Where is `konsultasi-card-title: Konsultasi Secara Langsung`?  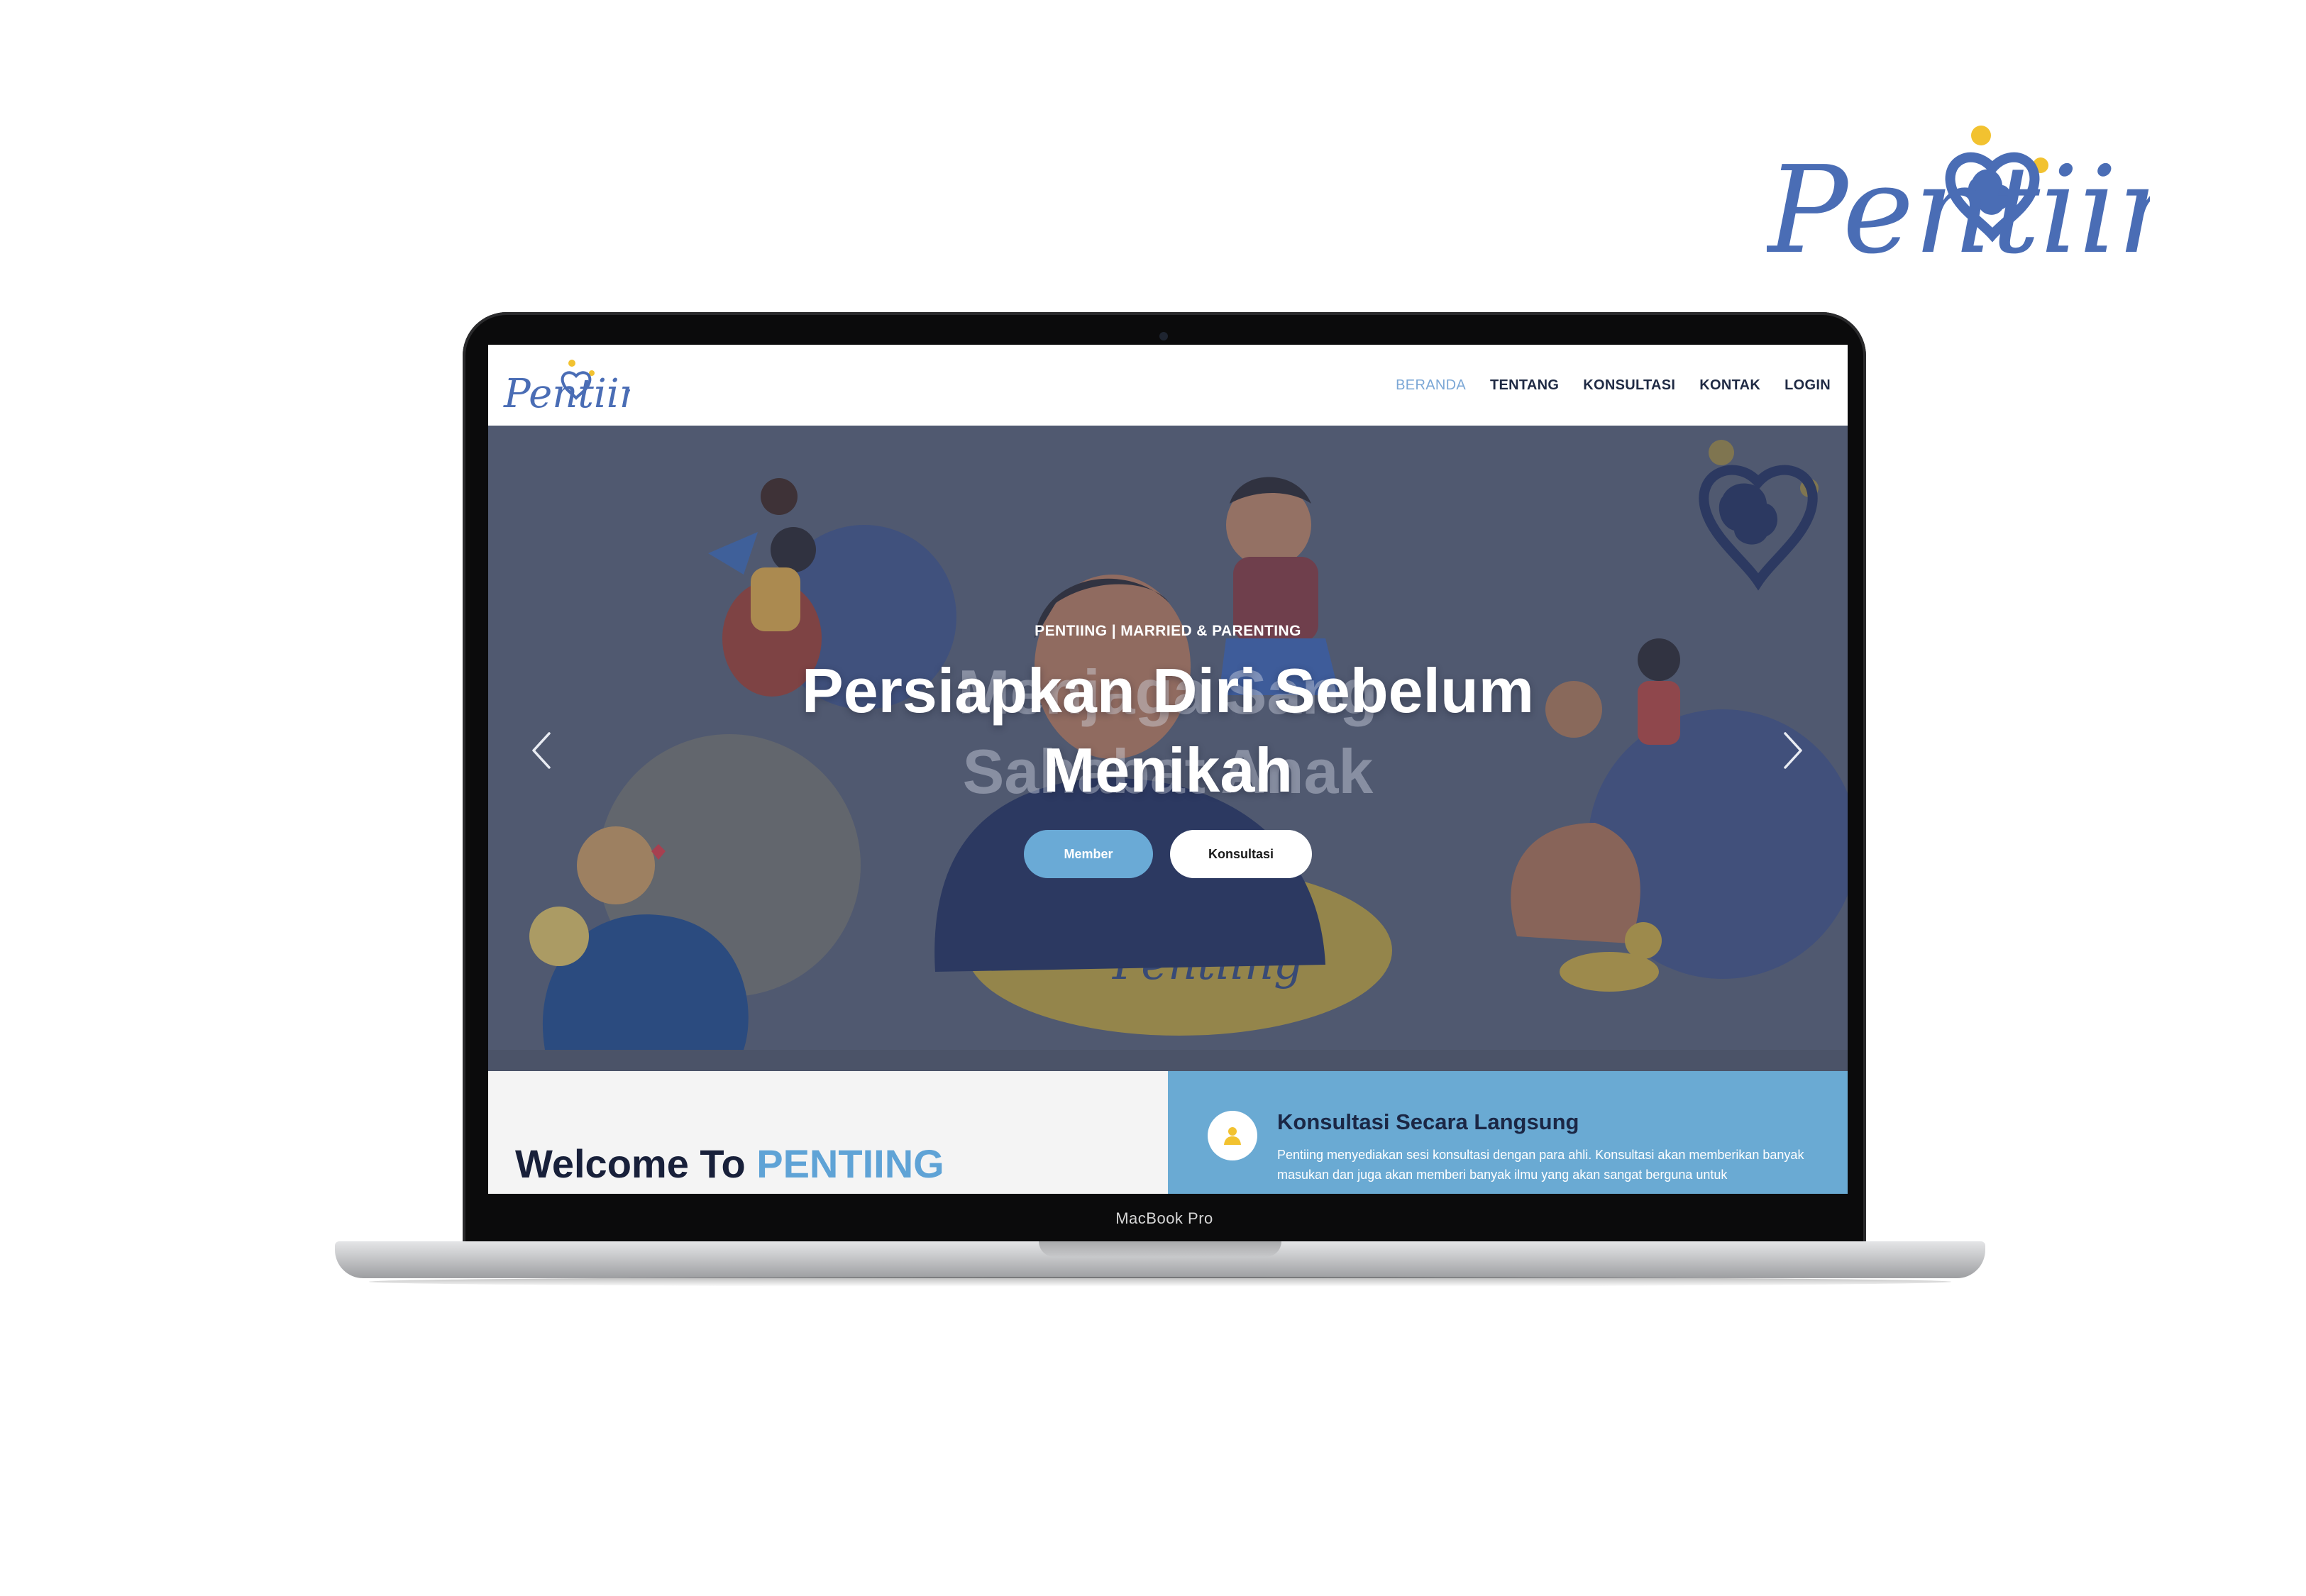 konsultasi-card-title: Konsultasi Secara Langsung is located at coordinates (1428, 1121).